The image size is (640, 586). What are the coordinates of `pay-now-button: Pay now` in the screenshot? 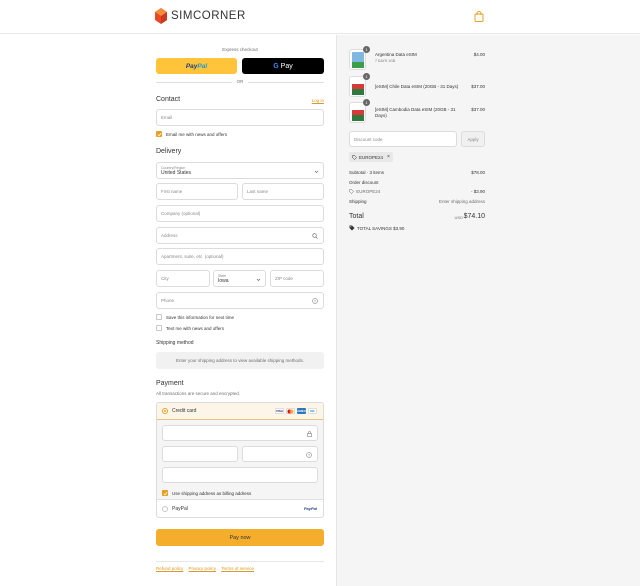 It's located at (240, 537).